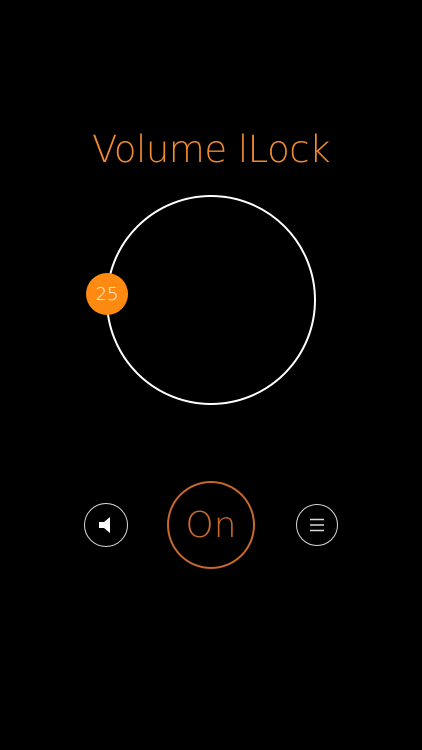 Image resolution: width=422 pixels, height=750 pixels. I want to click on speaker-icon, so click(106, 525).